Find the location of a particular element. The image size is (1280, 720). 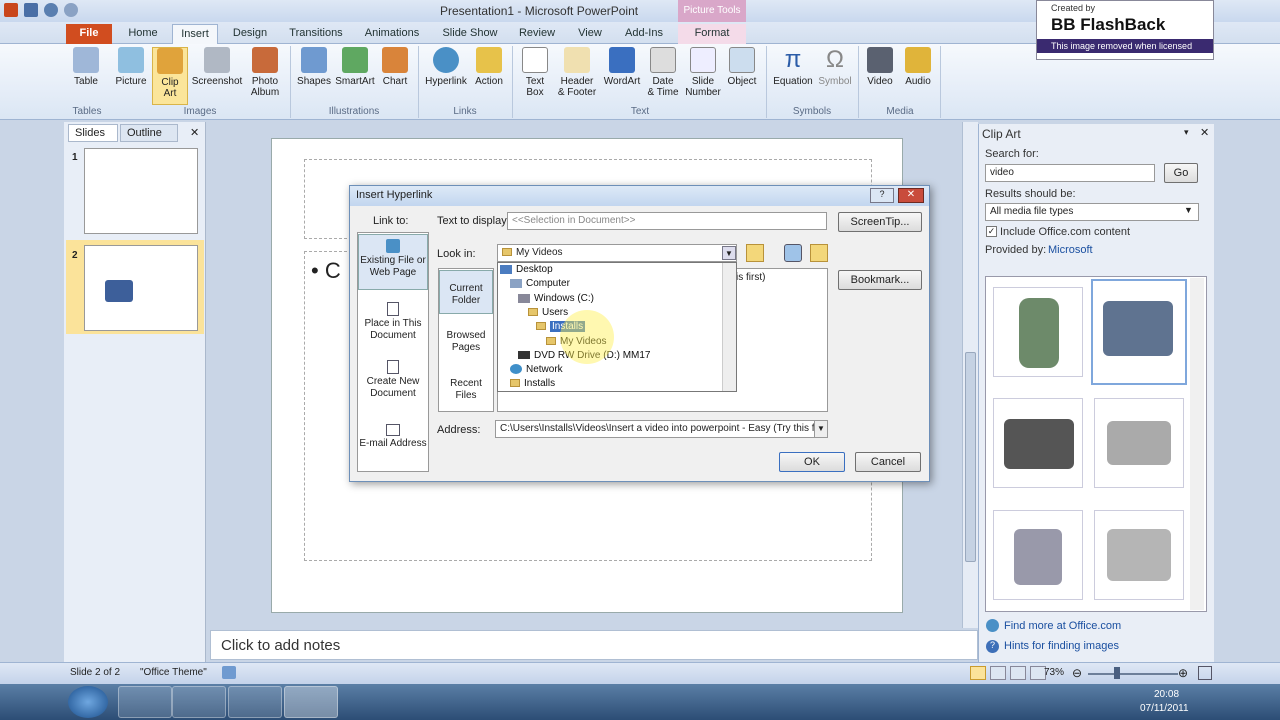

screenshot-button: Screenshot is located at coordinates (217, 67).